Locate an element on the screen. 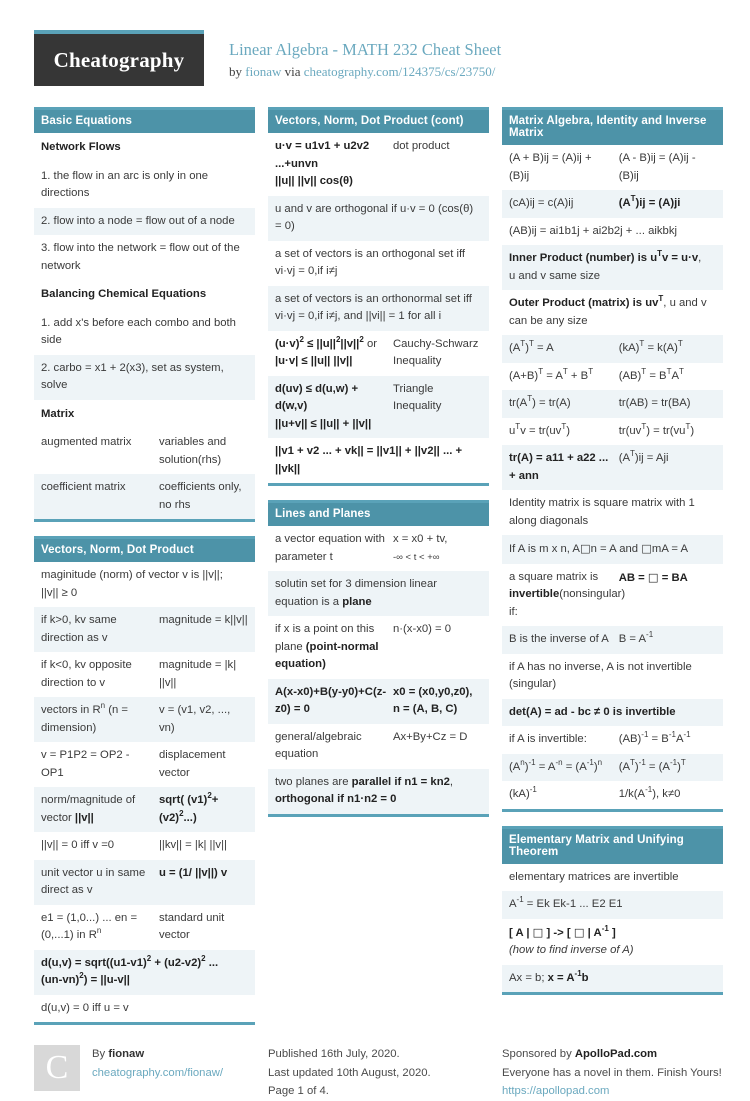 The image size is (750, 1101). footer-author-link: cheatography.com/fionaw/ is located at coordinates (157, 1073).